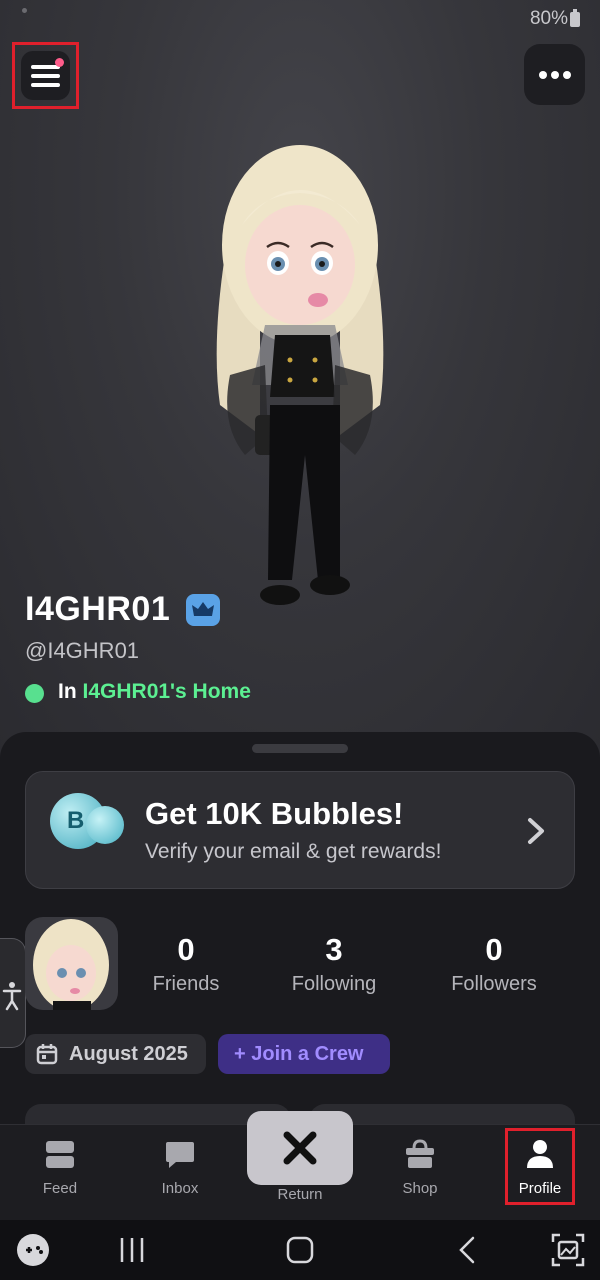 The width and height of the screenshot is (600, 1280). What do you see at coordinates (543, 75) in the screenshot?
I see `more-options-icon` at bounding box center [543, 75].